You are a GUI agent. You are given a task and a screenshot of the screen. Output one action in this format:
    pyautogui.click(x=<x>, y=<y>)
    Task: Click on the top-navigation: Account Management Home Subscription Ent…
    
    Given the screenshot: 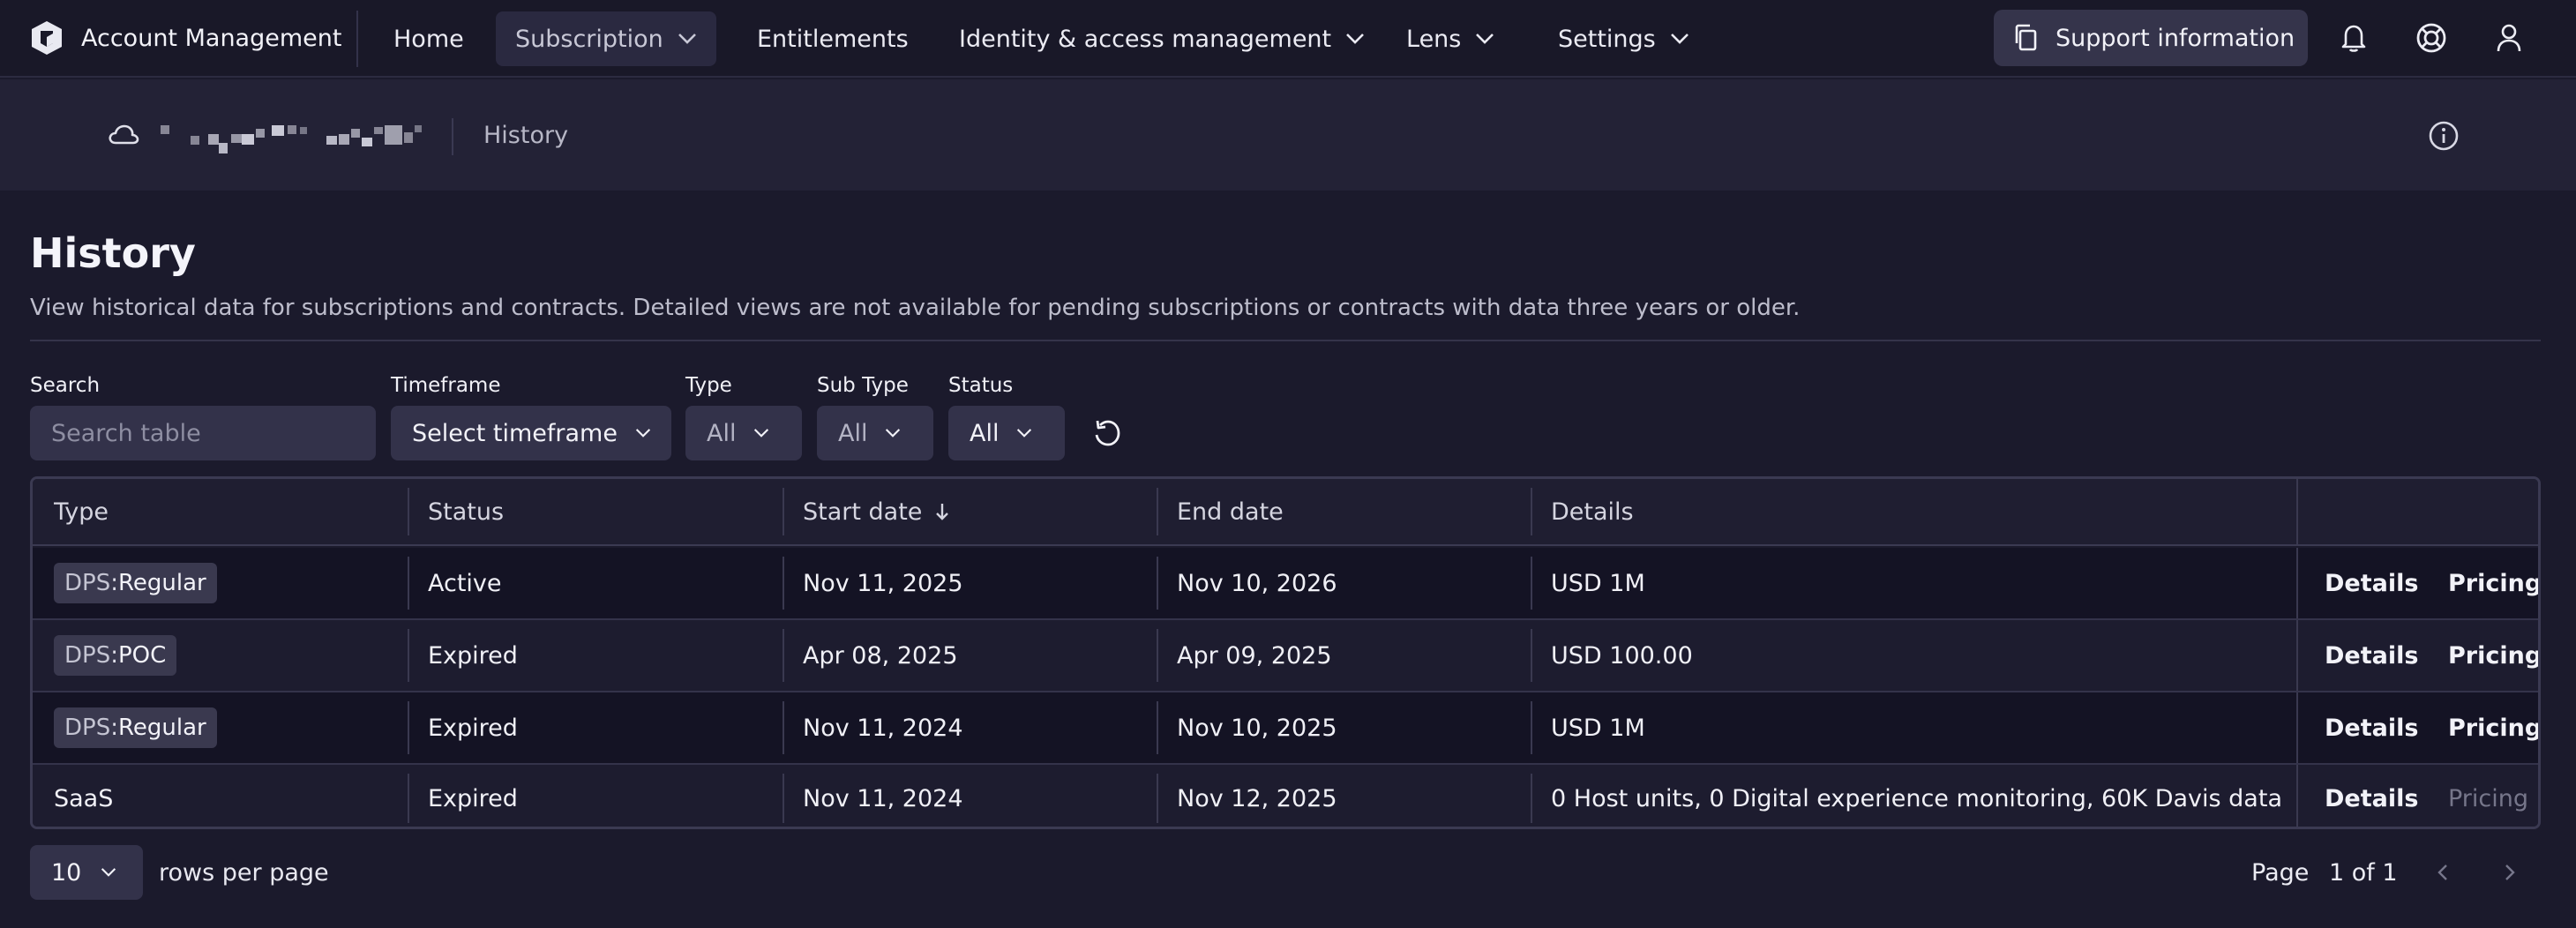 What is the action you would take?
    pyautogui.click(x=1288, y=39)
    